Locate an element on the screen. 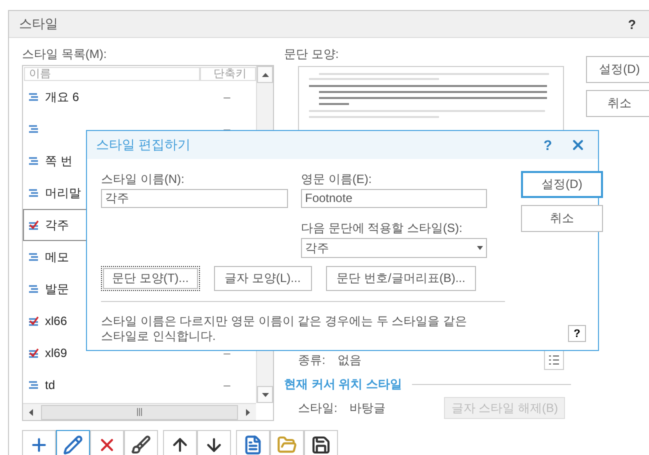  column-header: 단축키 is located at coordinates (228, 74).